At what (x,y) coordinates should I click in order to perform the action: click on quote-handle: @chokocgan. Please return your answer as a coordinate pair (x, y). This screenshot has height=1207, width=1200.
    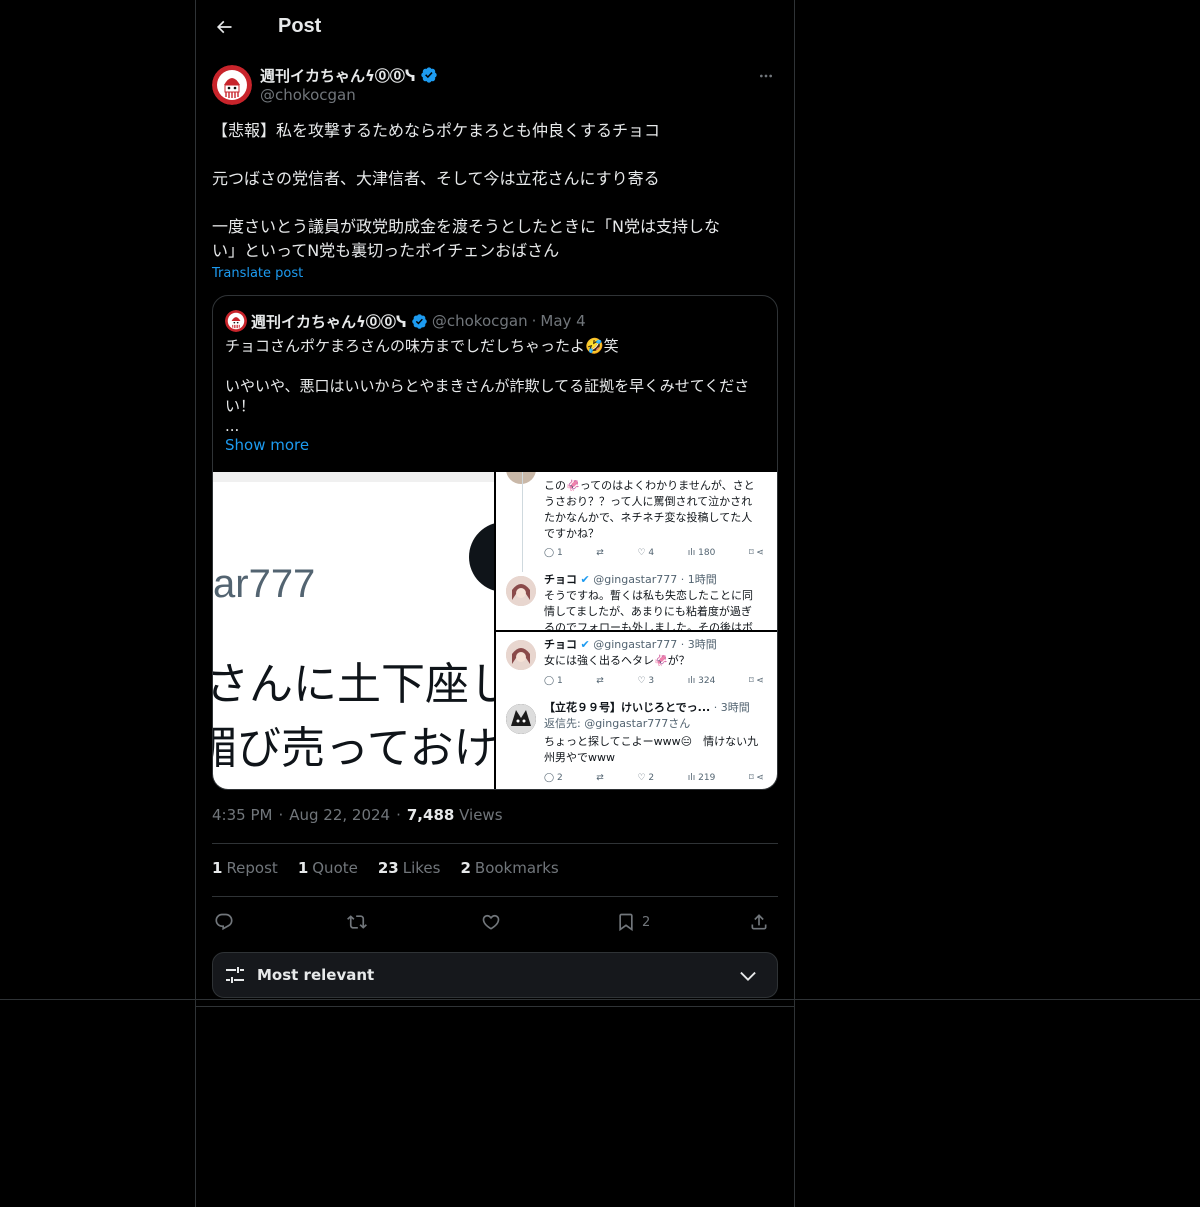
    Looking at the image, I should click on (479, 321).